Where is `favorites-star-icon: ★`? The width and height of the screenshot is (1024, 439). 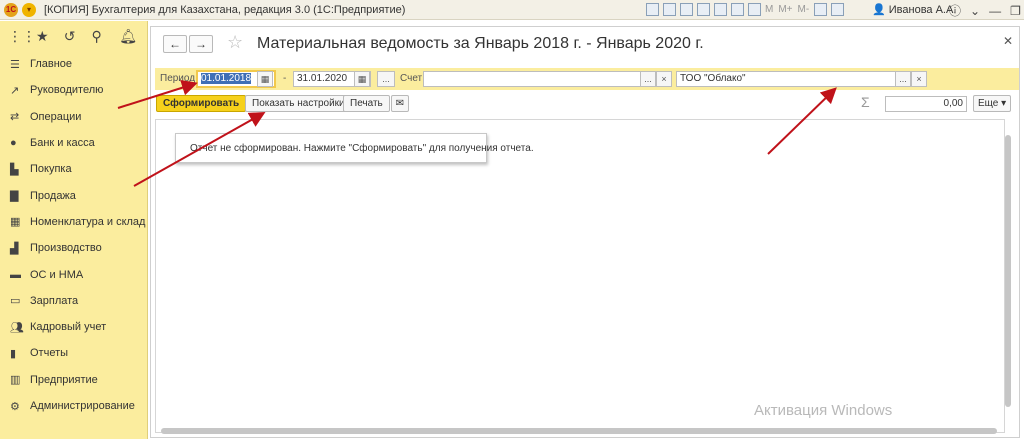 favorites-star-icon: ★ is located at coordinates (50, 36).